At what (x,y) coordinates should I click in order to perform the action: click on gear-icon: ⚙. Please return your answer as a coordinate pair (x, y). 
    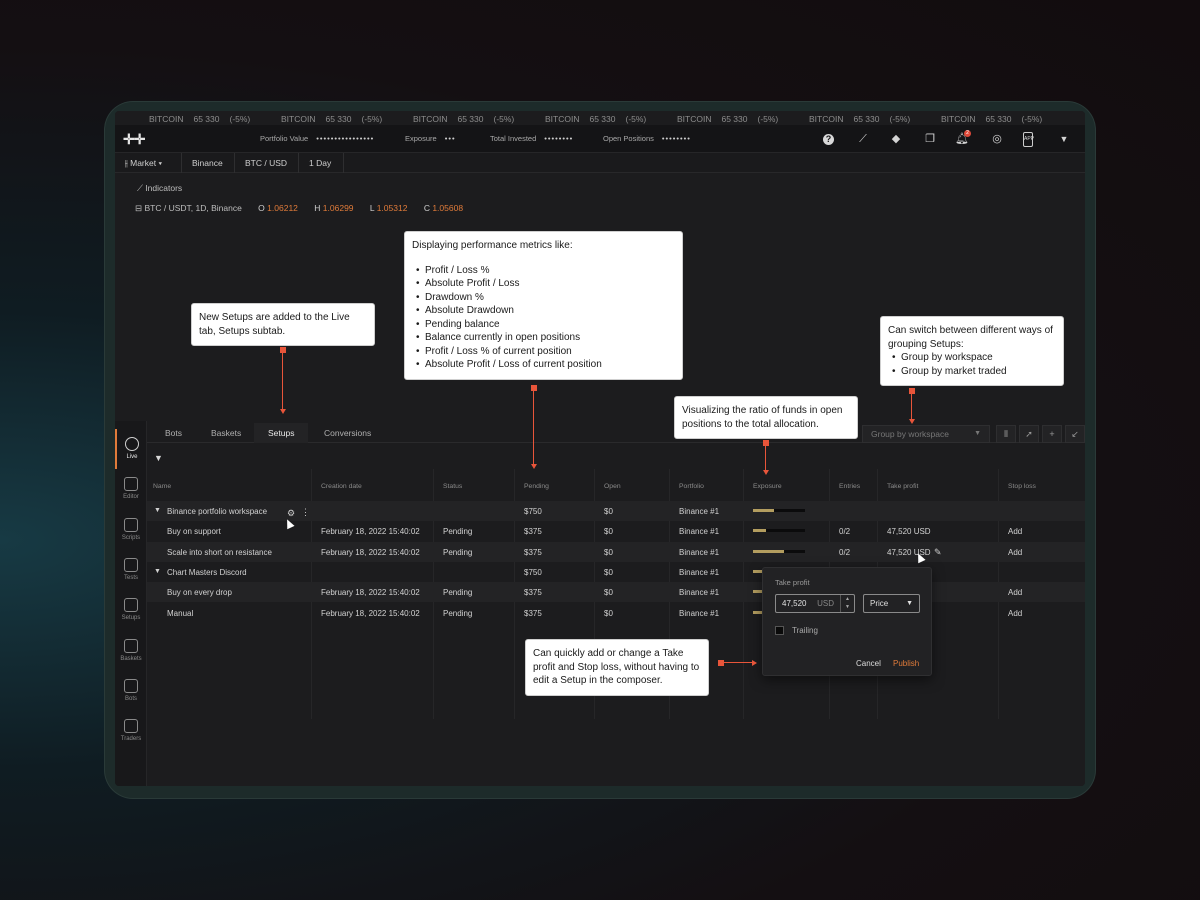
    Looking at the image, I should click on (291, 513).